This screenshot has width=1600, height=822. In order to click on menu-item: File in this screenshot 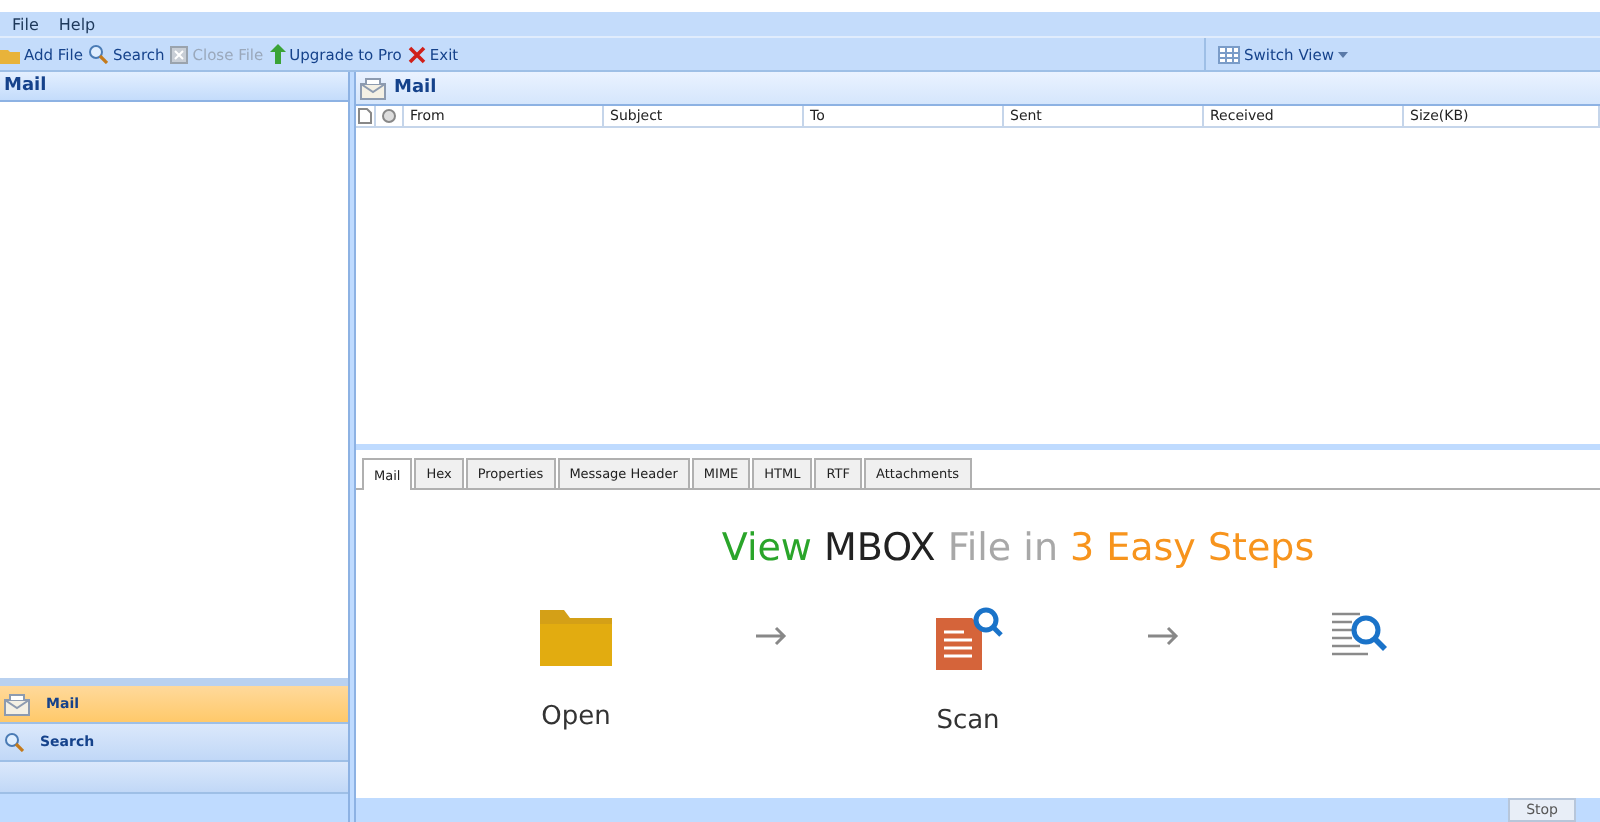, I will do `click(25, 24)`.